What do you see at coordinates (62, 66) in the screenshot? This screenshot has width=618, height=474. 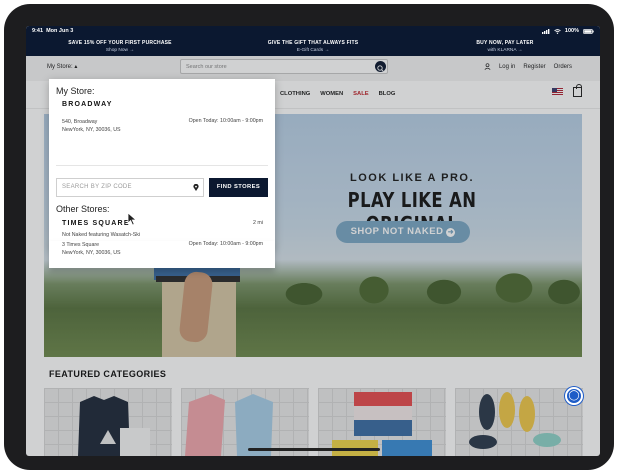 I see `my-store-toggle: My Store: ▴` at bounding box center [62, 66].